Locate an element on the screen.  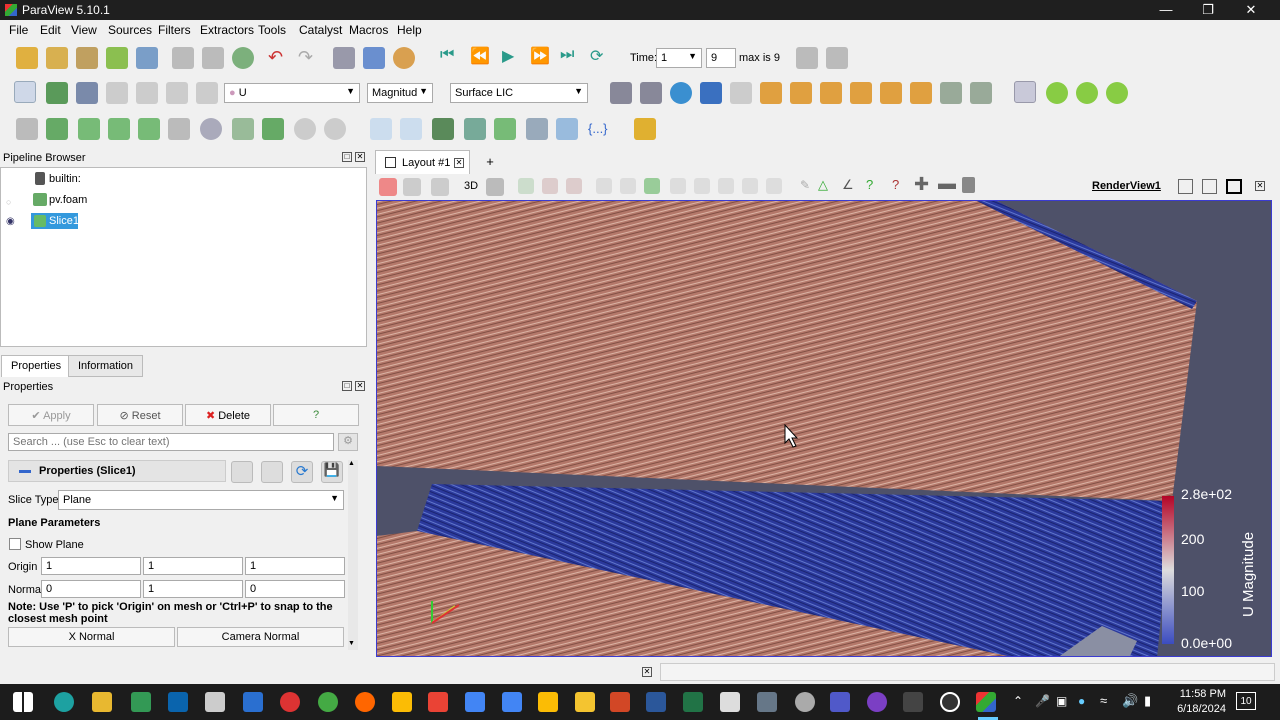
add-layout-button: + is located at coordinates (490, 162).